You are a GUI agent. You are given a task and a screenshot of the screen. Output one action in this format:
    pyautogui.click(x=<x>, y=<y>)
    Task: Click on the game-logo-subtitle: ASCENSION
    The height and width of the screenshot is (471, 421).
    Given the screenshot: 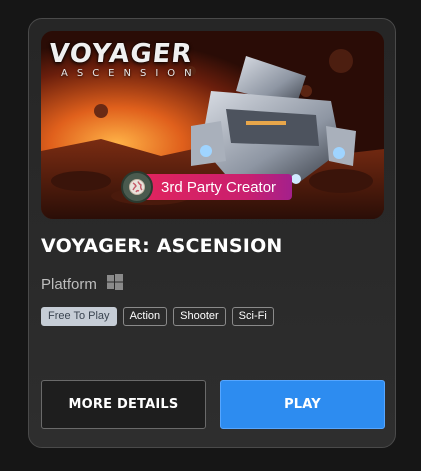 What is the action you would take?
    pyautogui.click(x=131, y=73)
    